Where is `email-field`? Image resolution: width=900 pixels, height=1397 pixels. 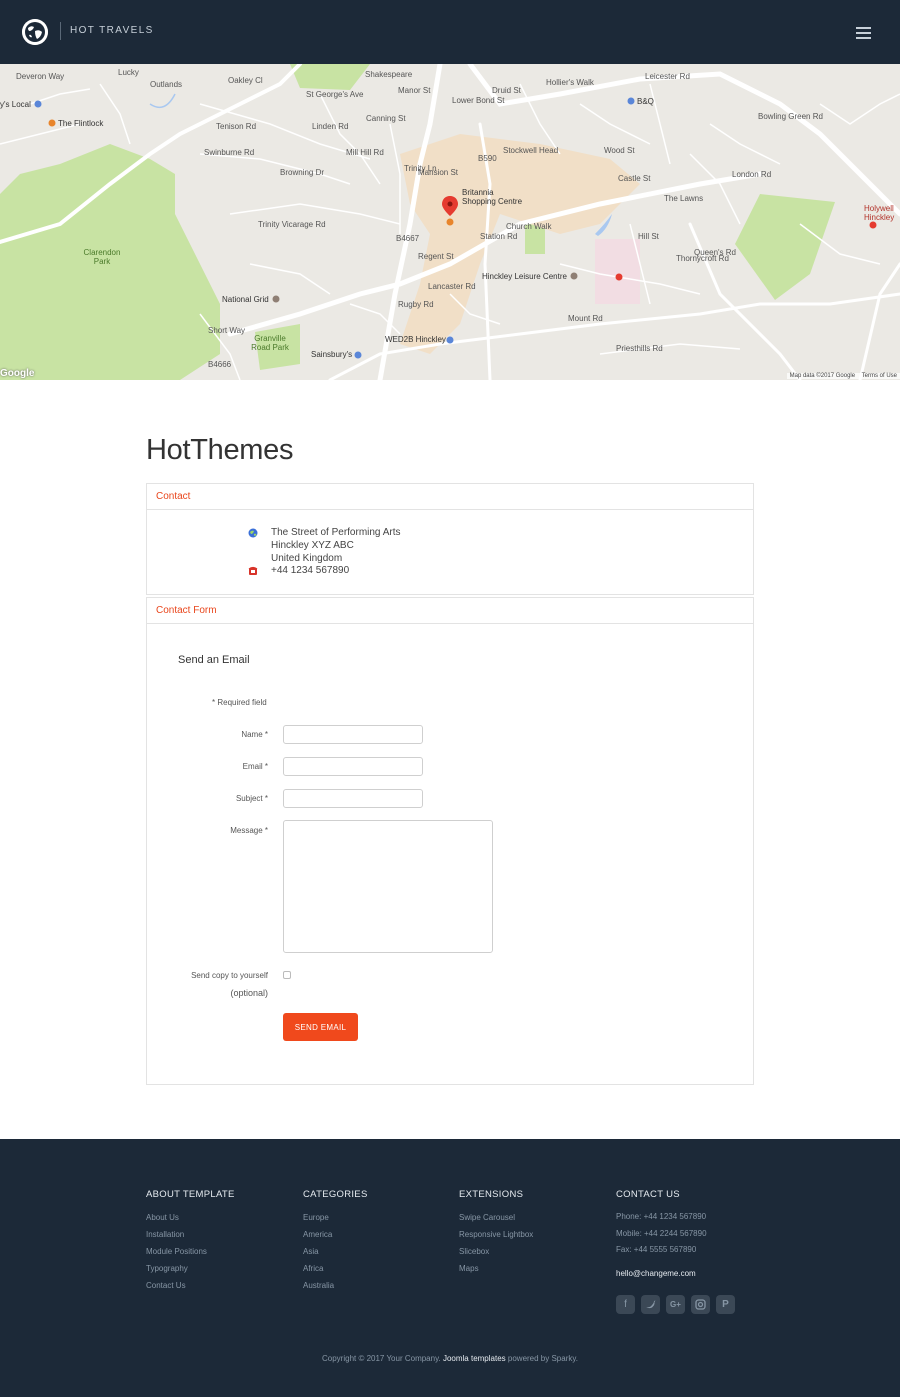
email-field is located at coordinates (353, 766).